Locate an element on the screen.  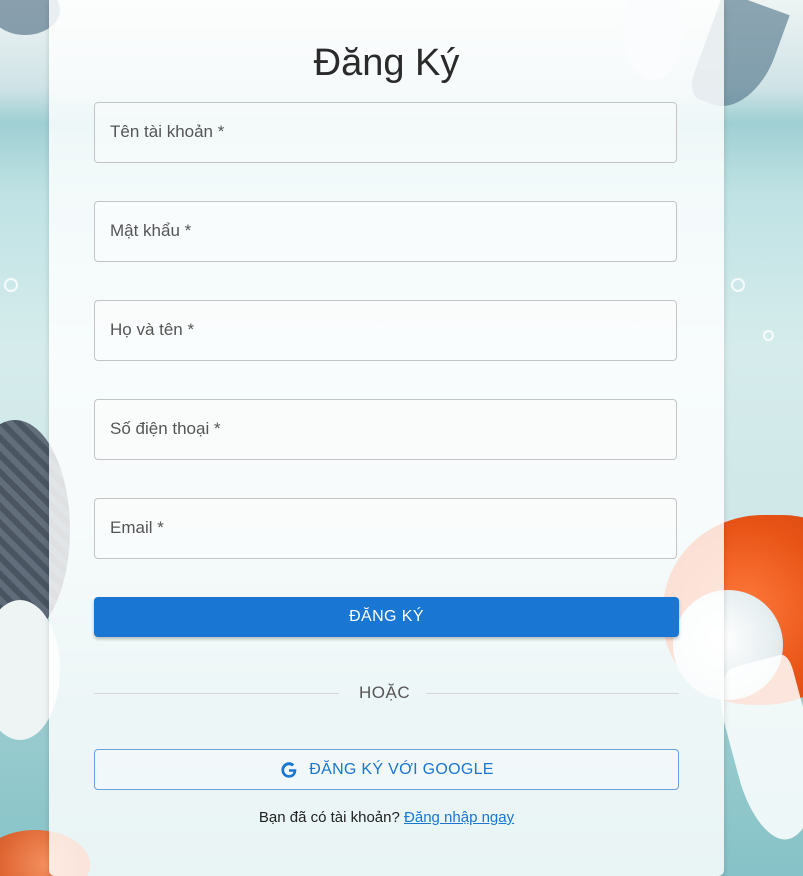
fullname-label: Họ và tên * is located at coordinates (152, 329).